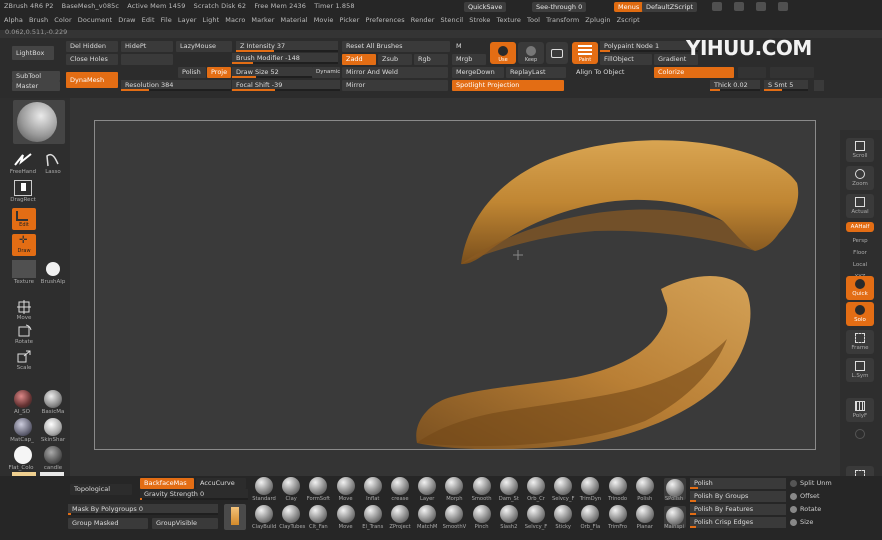  Describe the element at coordinates (23, 455) in the screenshot. I see `material-flat-color-icon` at that location.